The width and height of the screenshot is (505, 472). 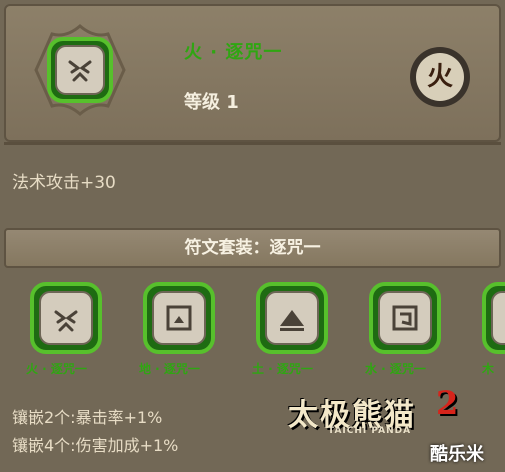 What do you see at coordinates (457, 454) in the screenshot?
I see `watermark: 酷乐米` at bounding box center [457, 454].